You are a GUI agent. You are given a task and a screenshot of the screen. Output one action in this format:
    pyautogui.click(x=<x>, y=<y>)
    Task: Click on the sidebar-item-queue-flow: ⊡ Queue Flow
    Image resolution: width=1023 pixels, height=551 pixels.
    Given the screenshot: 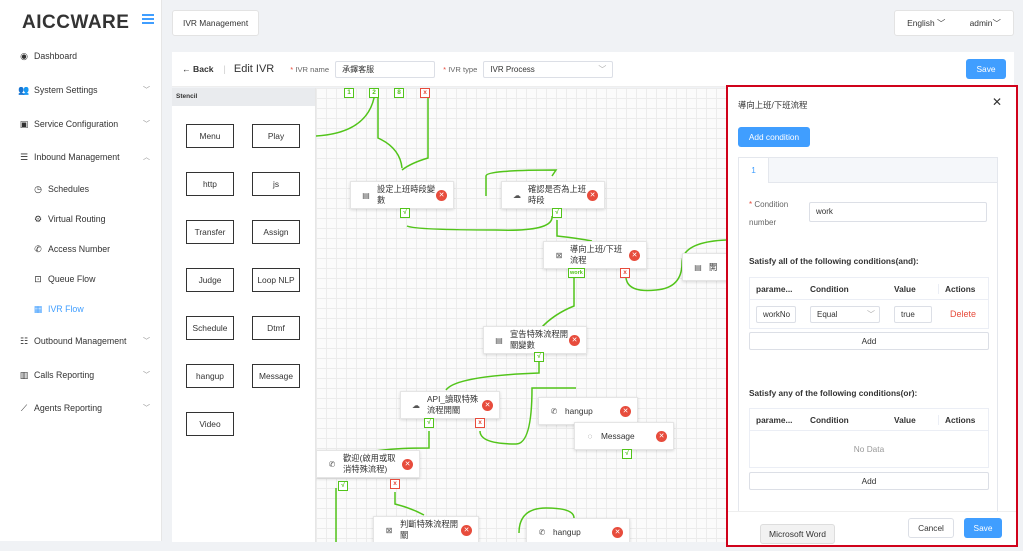 What is the action you would take?
    pyautogui.click(x=81, y=279)
    